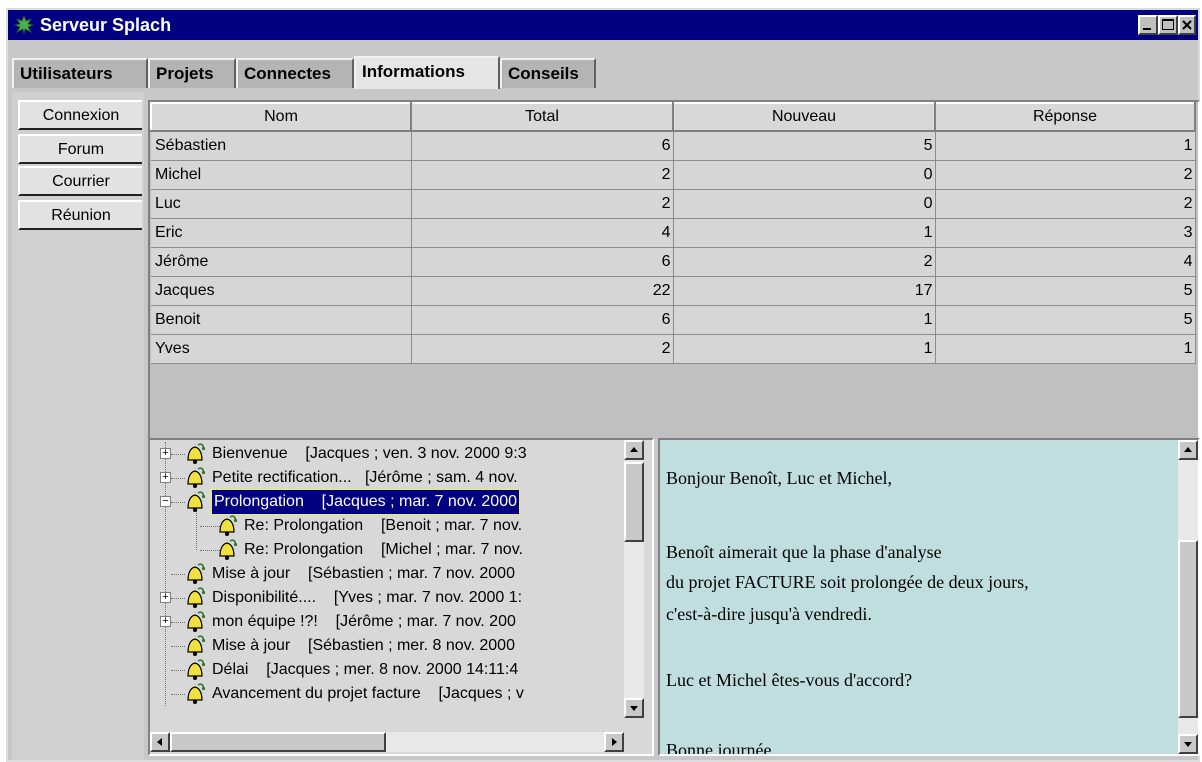  What do you see at coordinates (804, 117) in the screenshot?
I see `column-header-nouveau: Nouveau` at bounding box center [804, 117].